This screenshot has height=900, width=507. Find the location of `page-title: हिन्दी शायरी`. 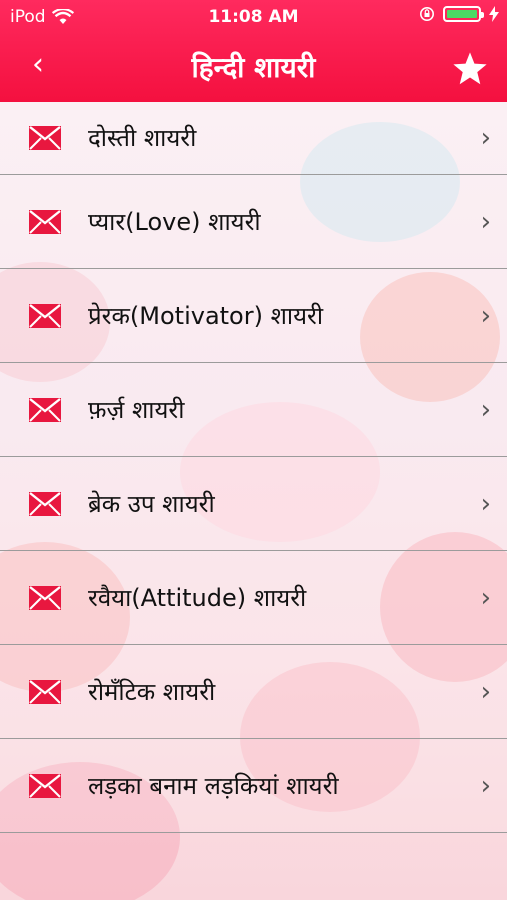

page-title: हिन्दी शायरी is located at coordinates (253, 67).